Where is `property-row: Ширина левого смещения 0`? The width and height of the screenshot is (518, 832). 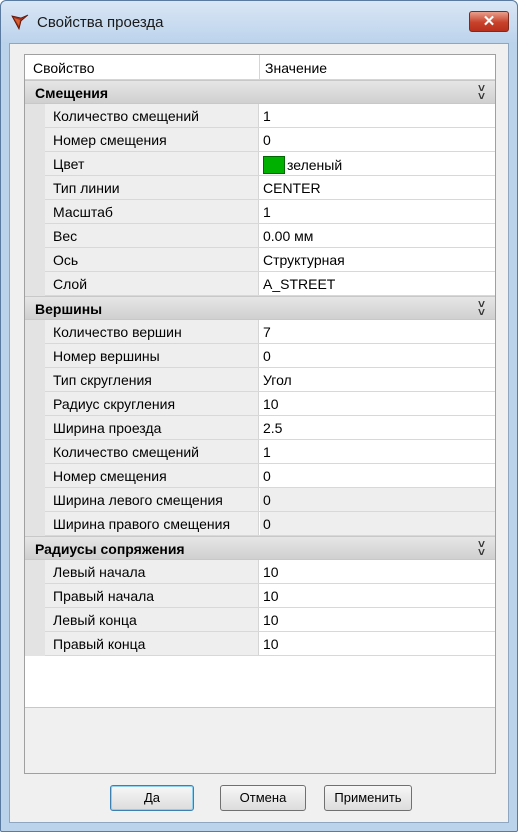
property-row: Ширина левого смещения 0 is located at coordinates (260, 500).